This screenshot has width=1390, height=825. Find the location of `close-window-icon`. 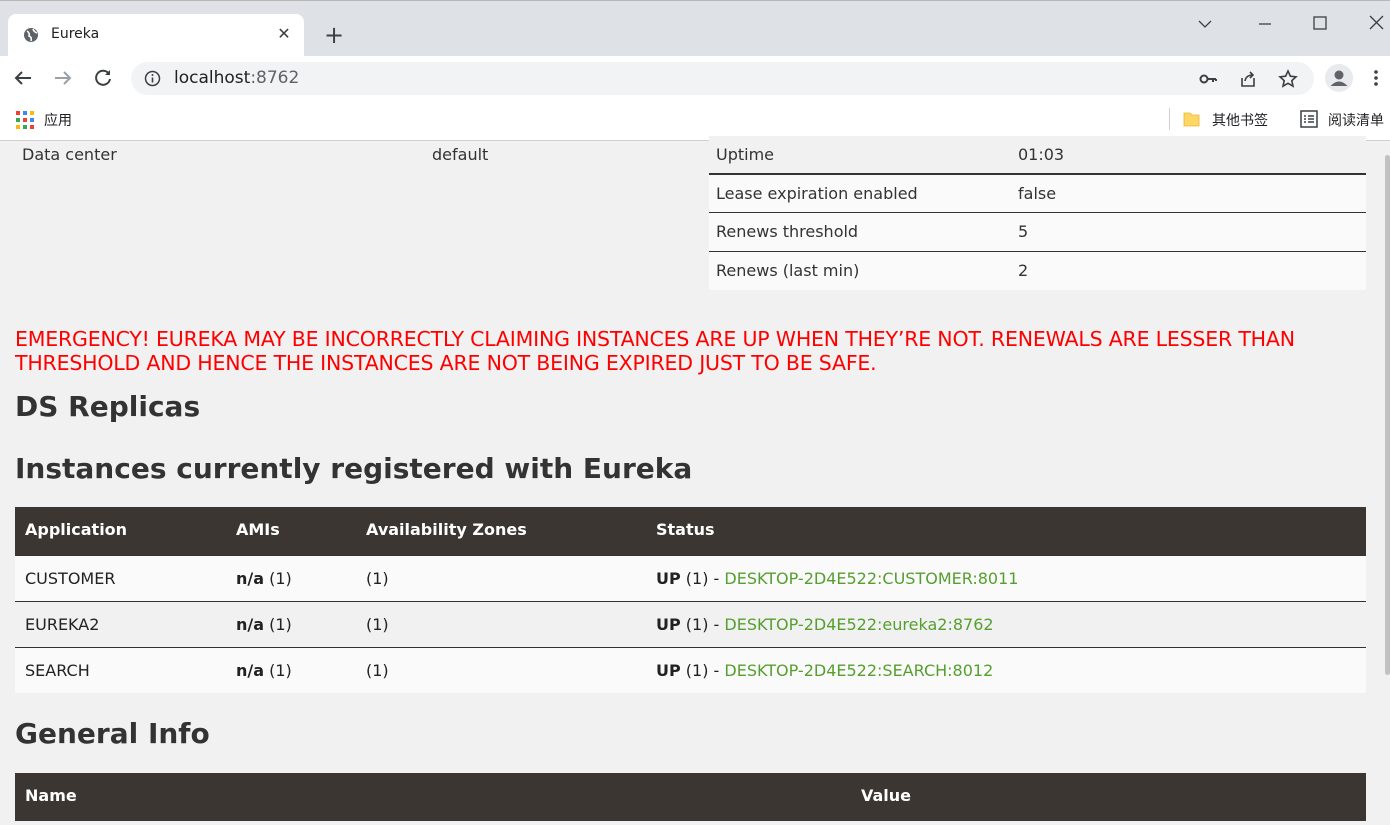

close-window-icon is located at coordinates (1376, 24).